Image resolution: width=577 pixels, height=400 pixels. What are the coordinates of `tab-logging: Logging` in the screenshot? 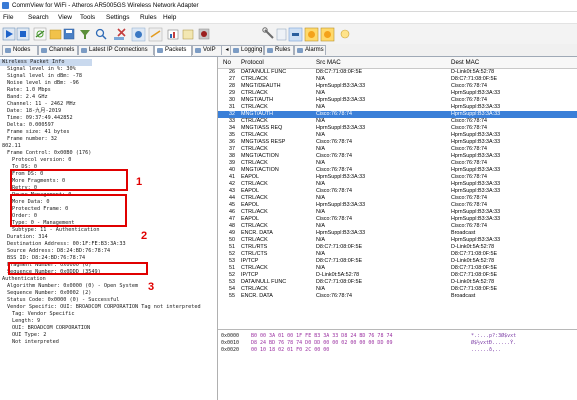 It's located at (247, 50).